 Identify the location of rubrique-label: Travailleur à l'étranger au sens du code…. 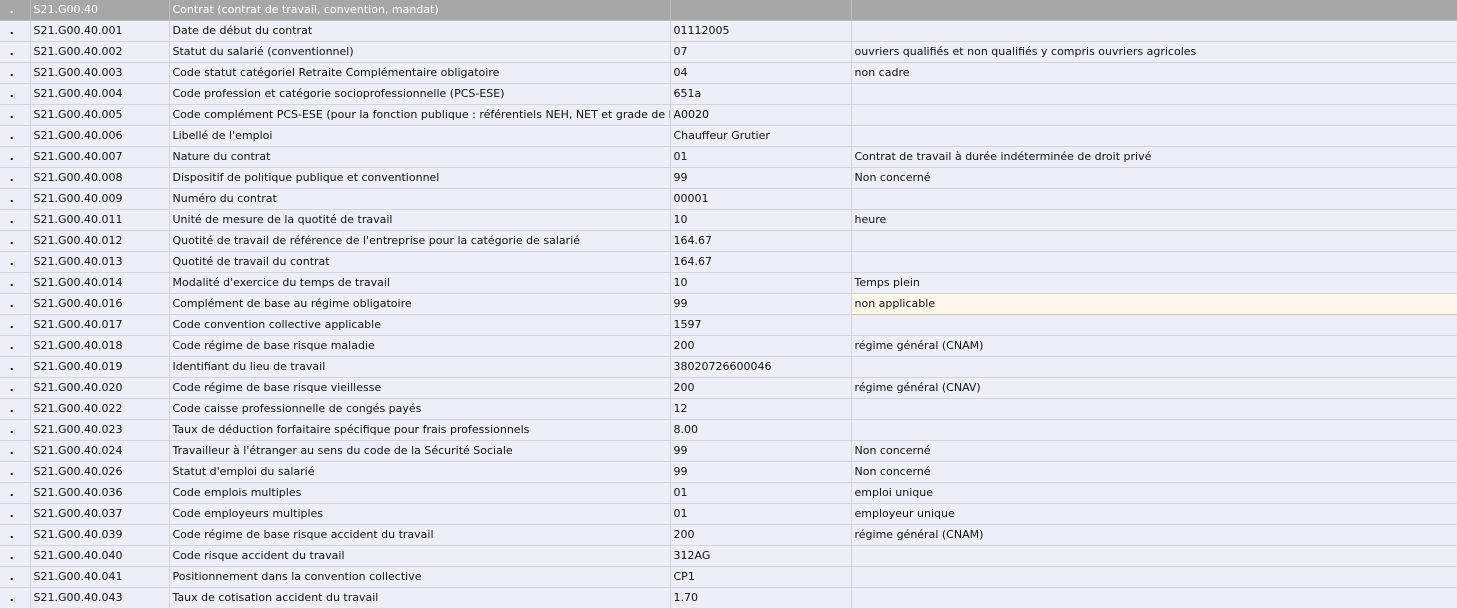
(420, 451).